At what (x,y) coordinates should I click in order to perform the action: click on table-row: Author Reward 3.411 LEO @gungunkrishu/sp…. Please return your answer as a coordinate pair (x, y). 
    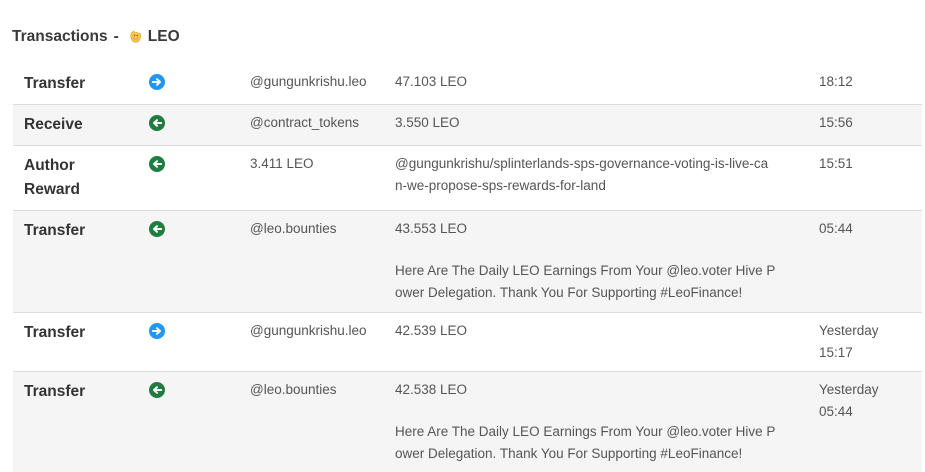
    Looking at the image, I should click on (467, 178).